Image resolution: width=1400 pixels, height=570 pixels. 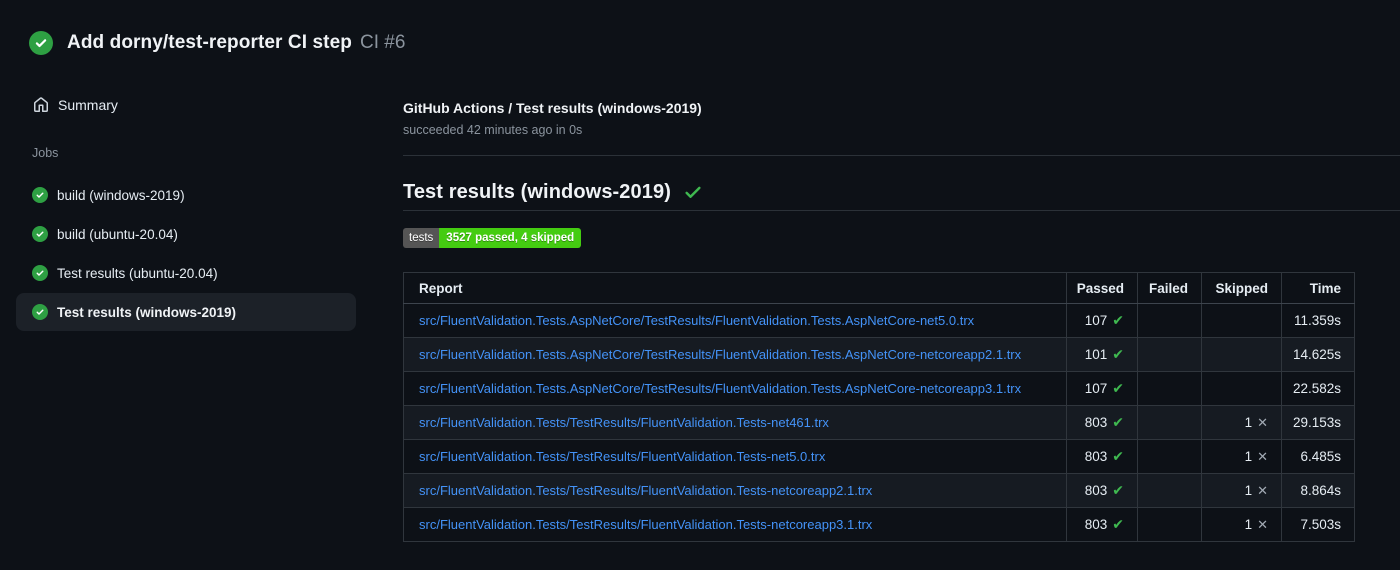 What do you see at coordinates (421, 238) in the screenshot?
I see `tests-badge-label: tests` at bounding box center [421, 238].